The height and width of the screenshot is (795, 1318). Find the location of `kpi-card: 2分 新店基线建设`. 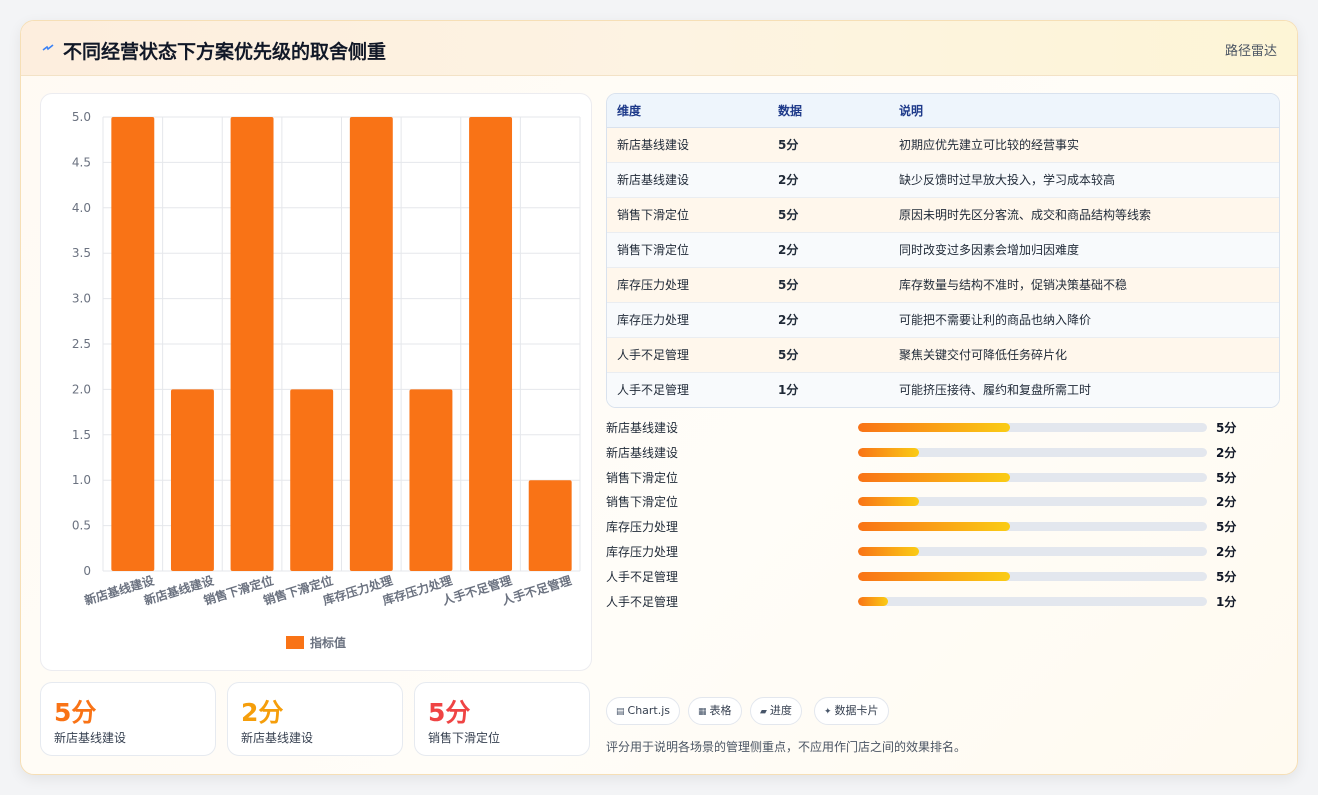

kpi-card: 2分 新店基线建设 is located at coordinates (315, 719).